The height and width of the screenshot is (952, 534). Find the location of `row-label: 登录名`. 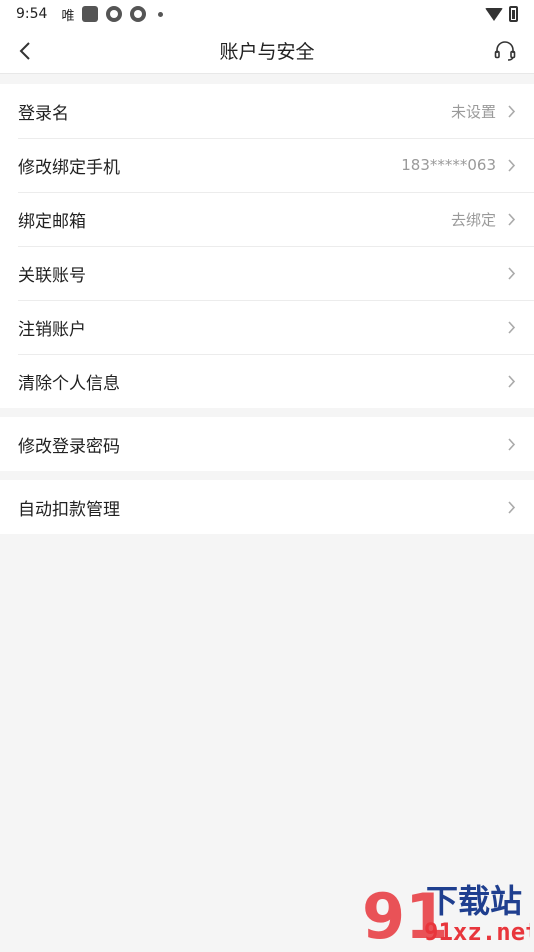

row-label: 登录名 is located at coordinates (43, 111).